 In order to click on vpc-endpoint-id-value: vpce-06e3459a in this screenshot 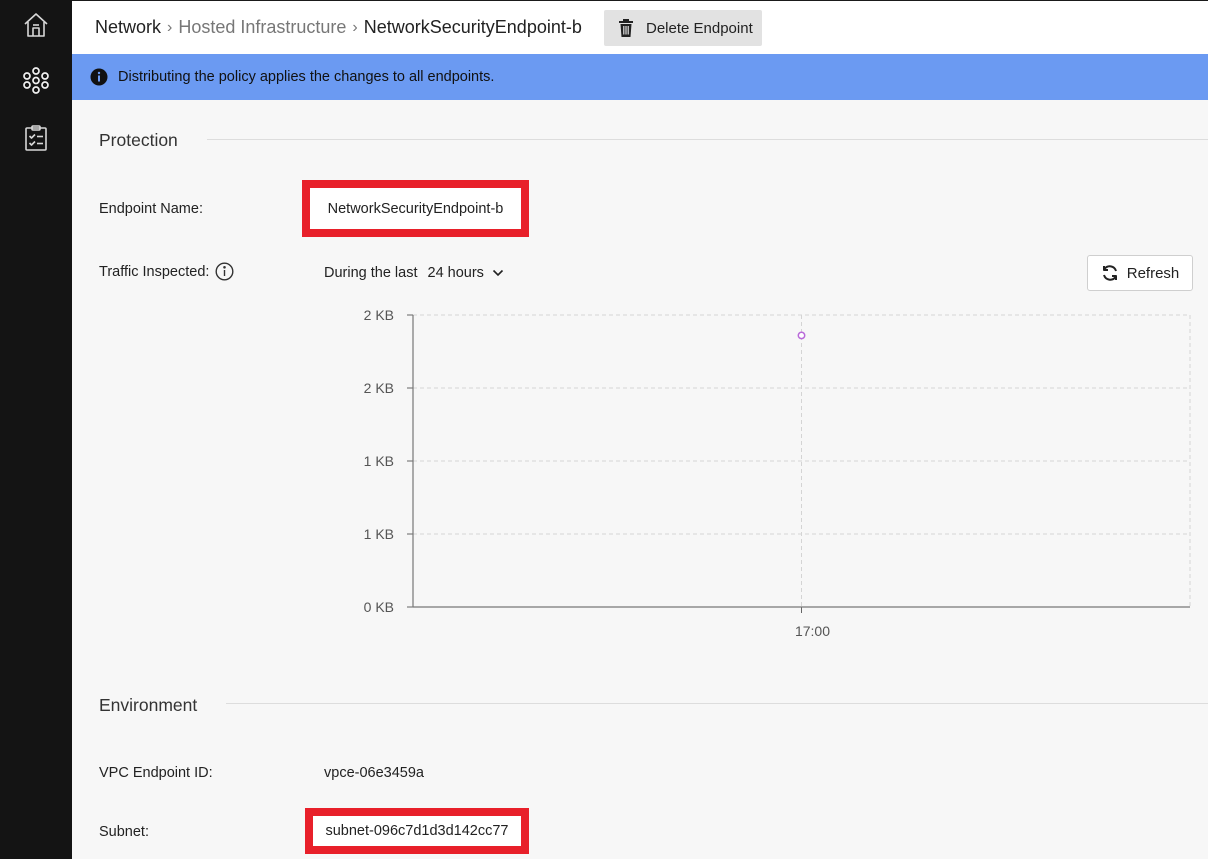, I will do `click(374, 773)`.